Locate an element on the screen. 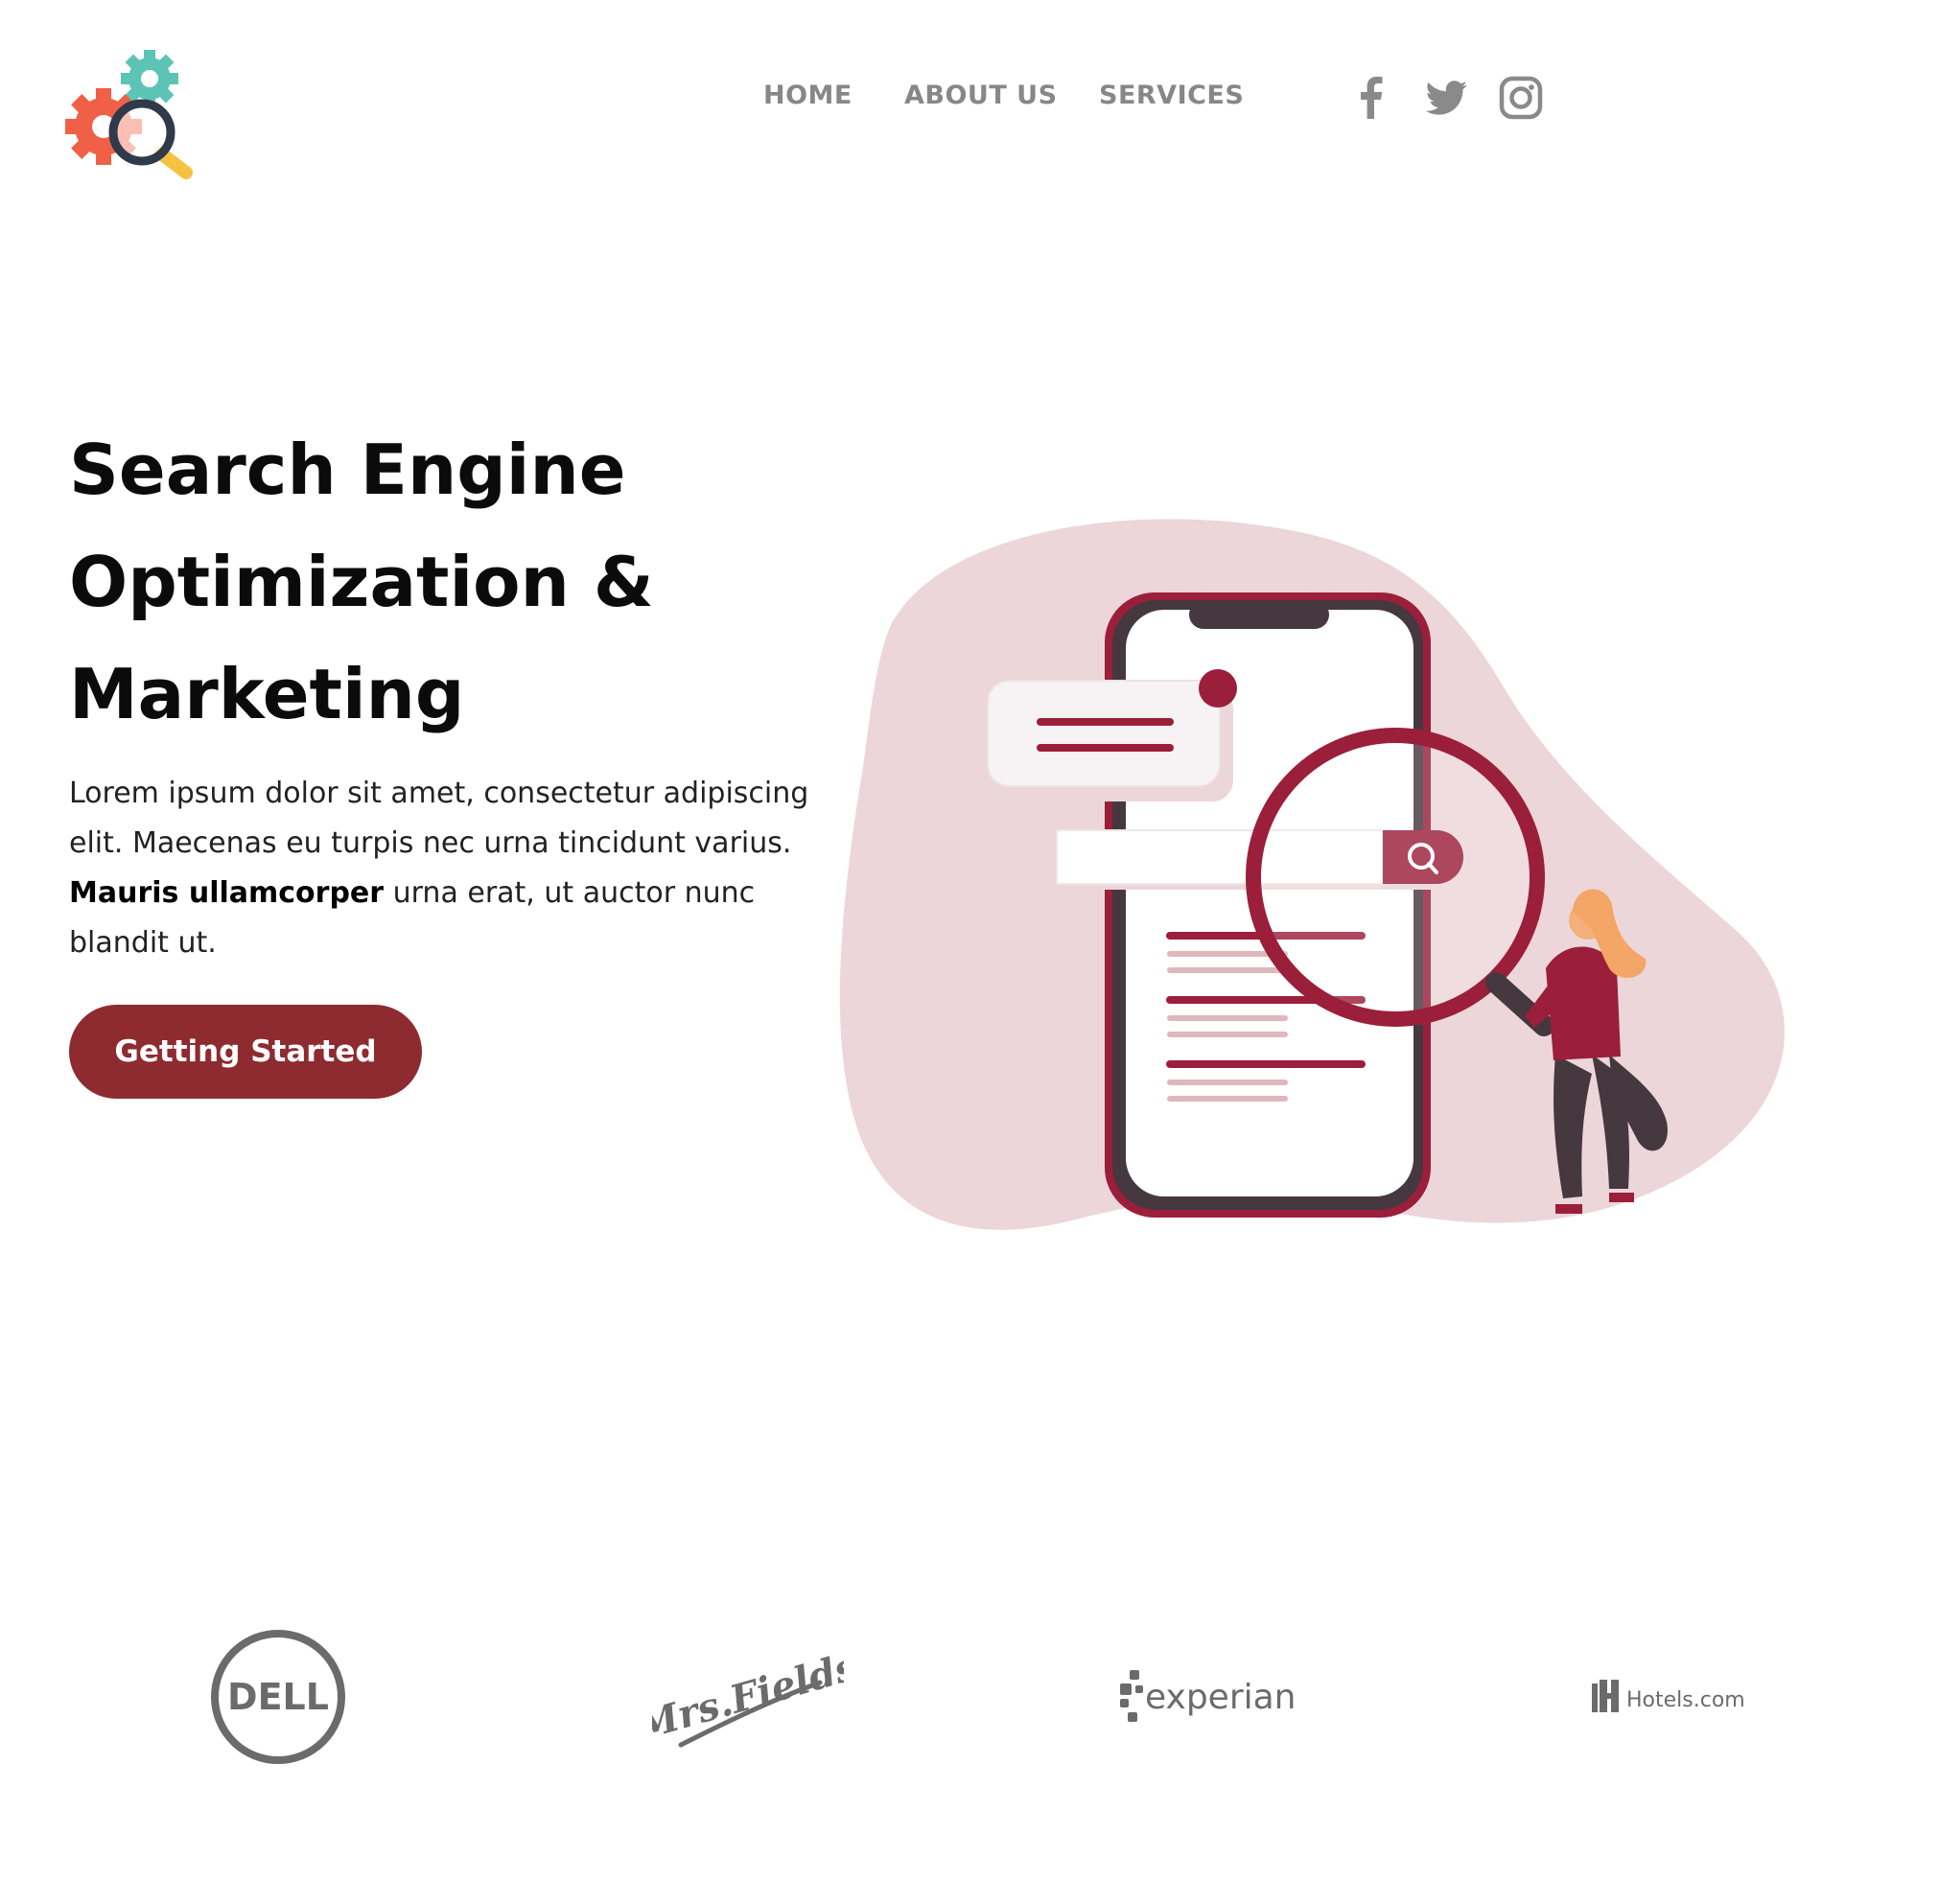 The width and height of the screenshot is (1939, 1904). facebook-icon is located at coordinates (1372, 98).